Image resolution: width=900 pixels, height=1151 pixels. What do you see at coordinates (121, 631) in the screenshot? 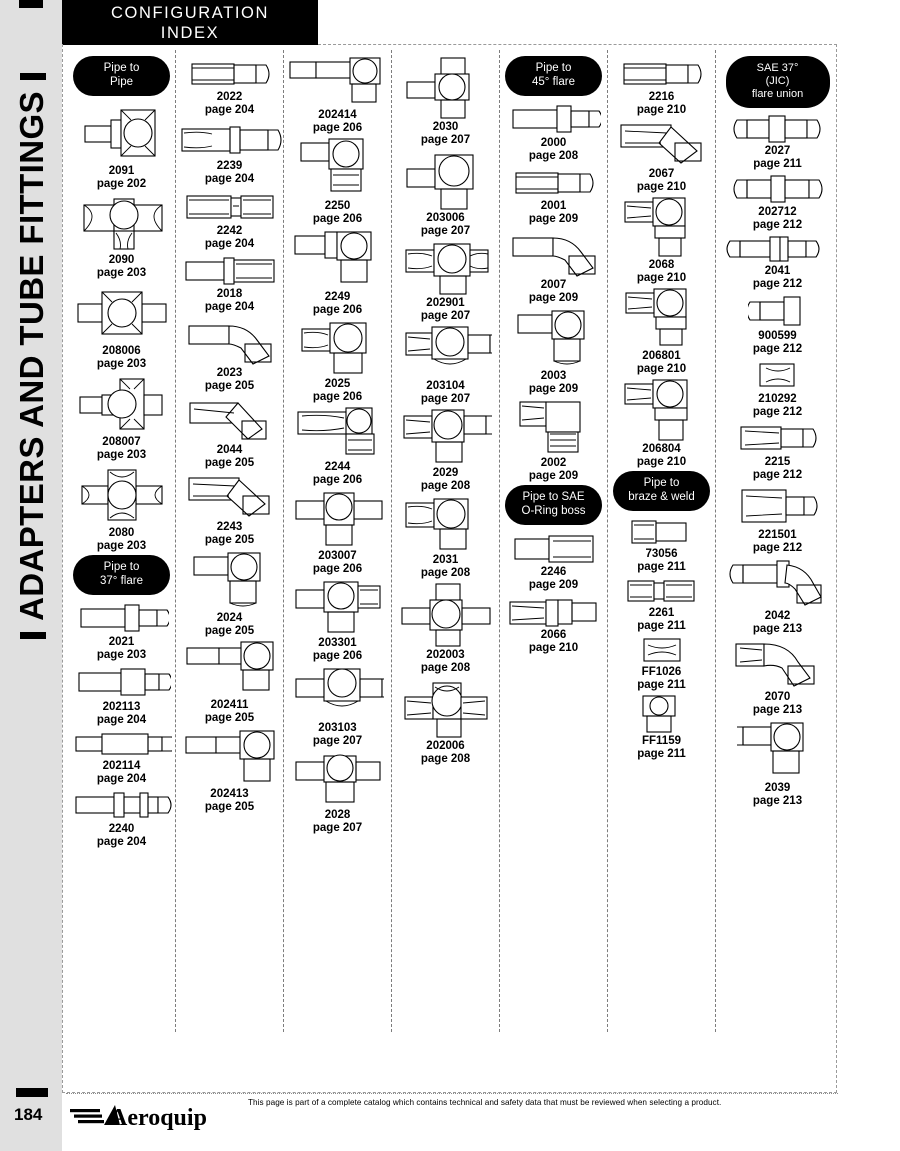
I see `index-item: 2021 page 203` at bounding box center [121, 631].